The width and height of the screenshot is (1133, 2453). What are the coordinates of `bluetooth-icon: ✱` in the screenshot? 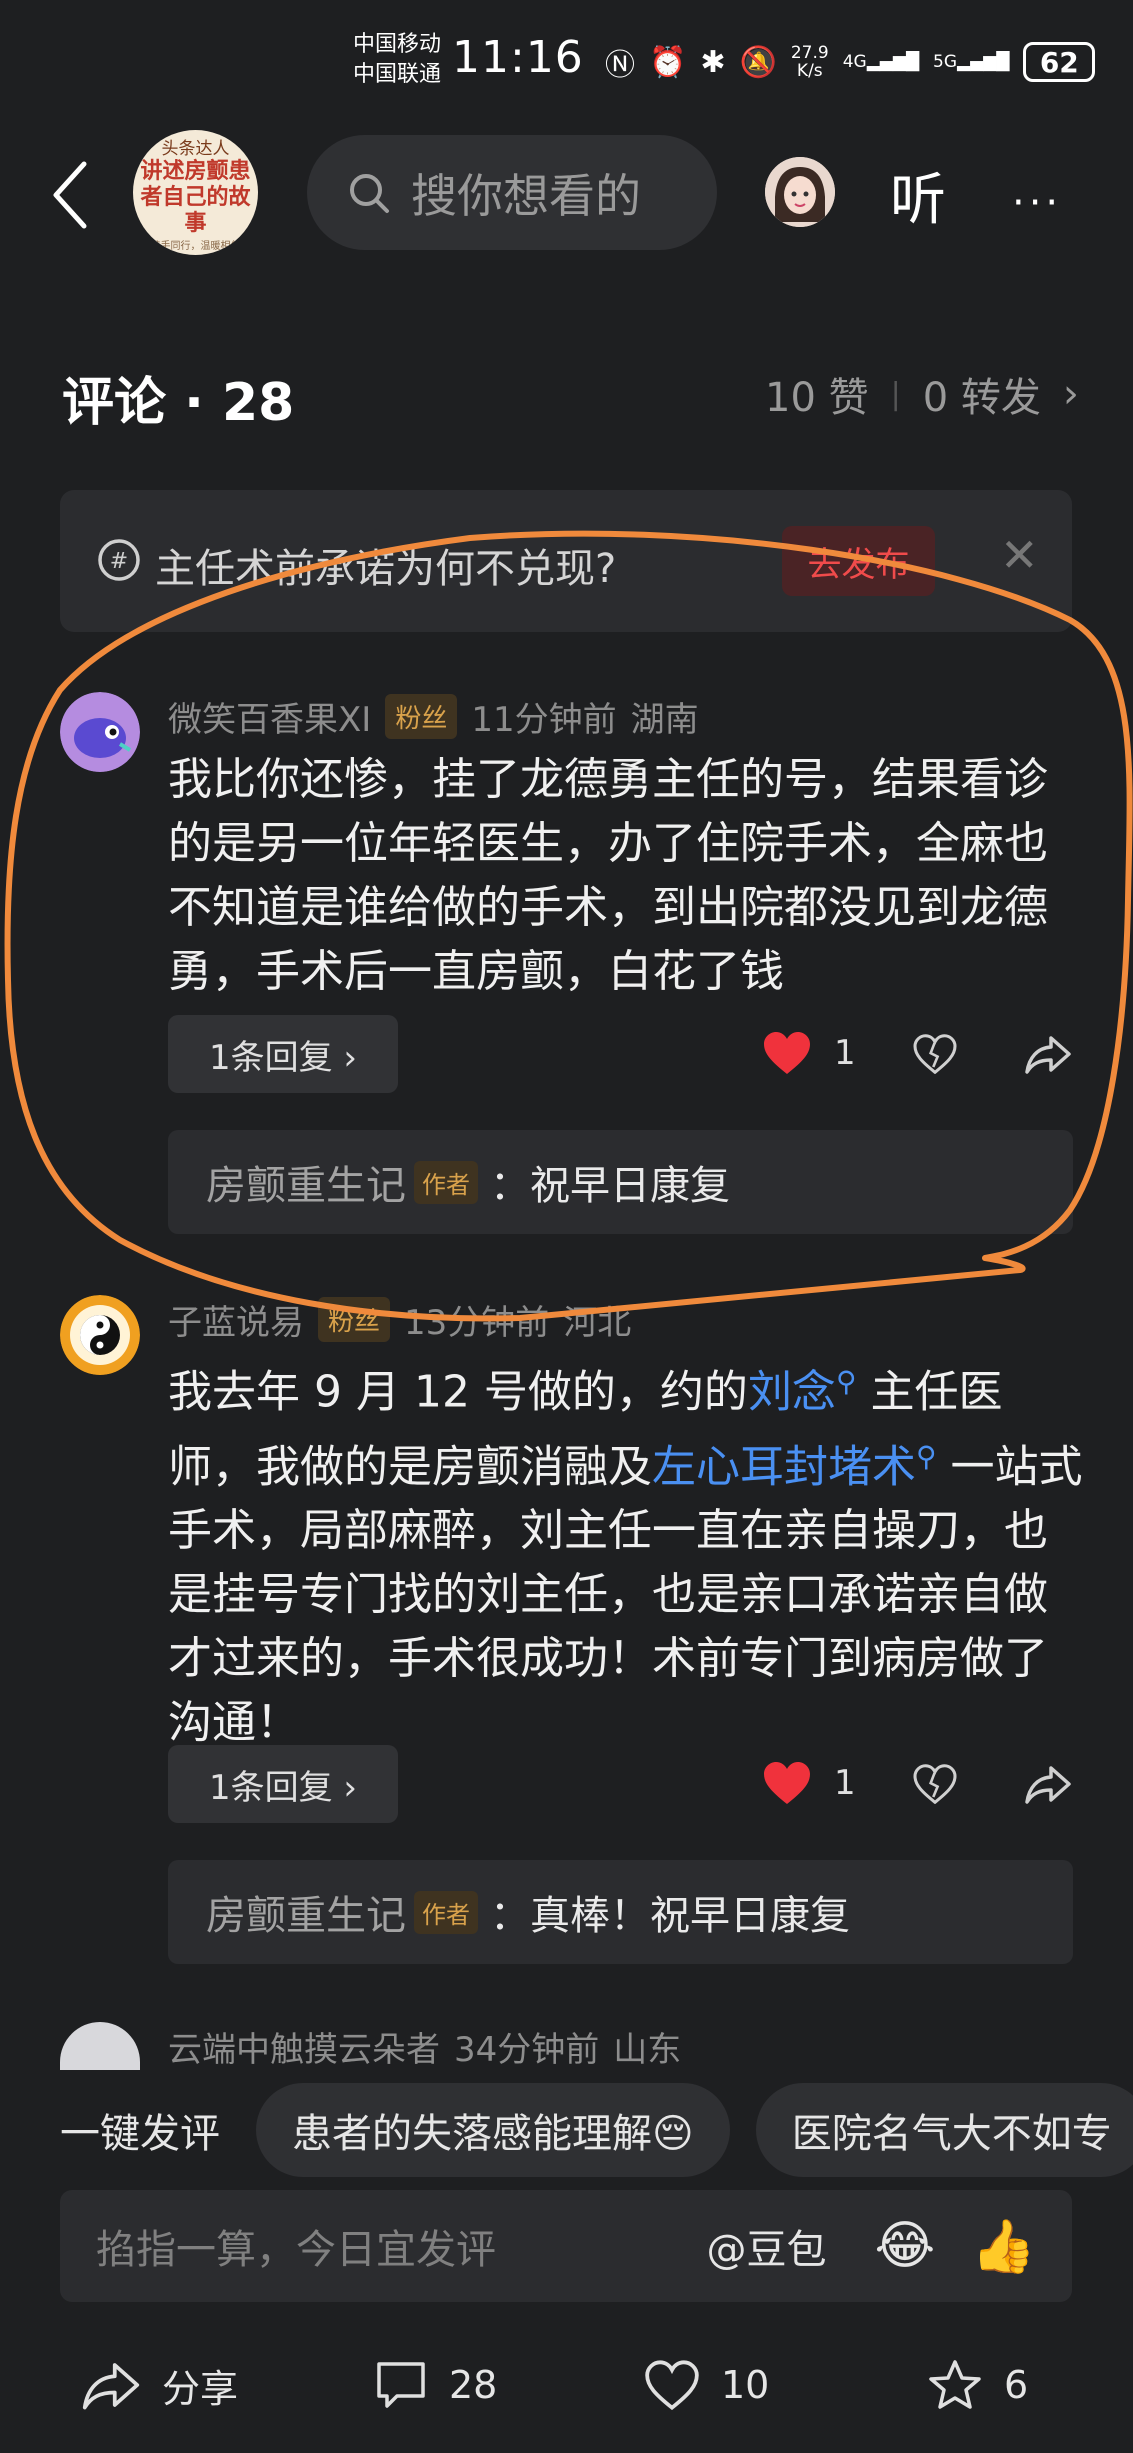 It's located at (713, 62).